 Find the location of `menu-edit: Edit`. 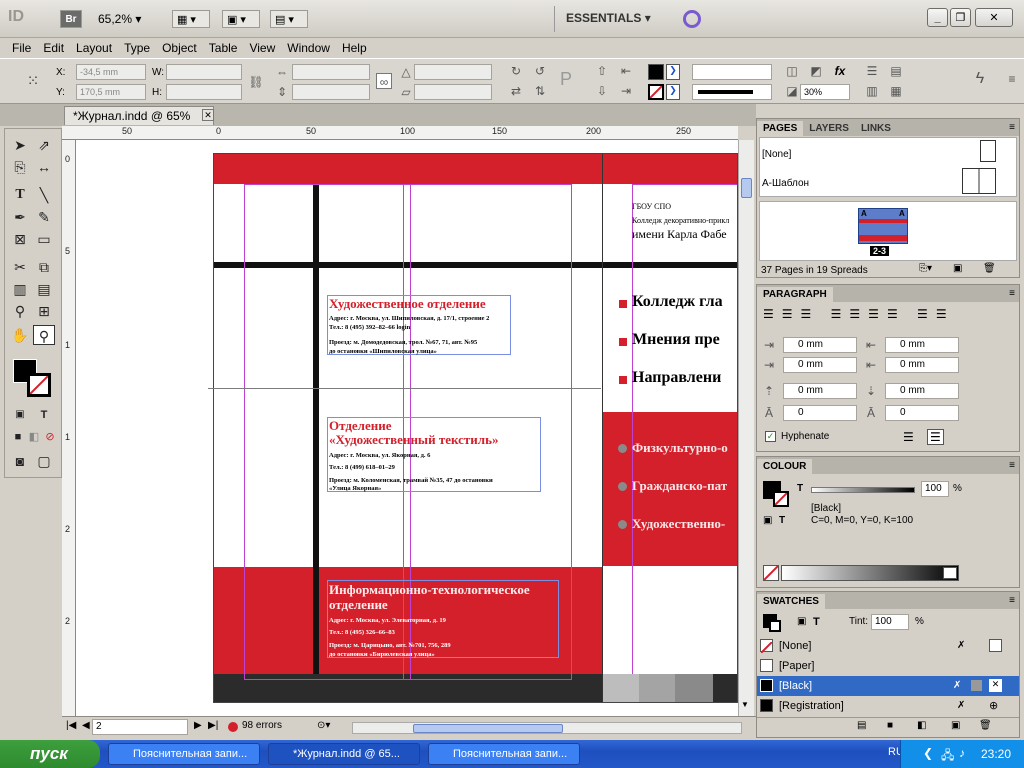

menu-edit: Edit is located at coordinates (53, 48).